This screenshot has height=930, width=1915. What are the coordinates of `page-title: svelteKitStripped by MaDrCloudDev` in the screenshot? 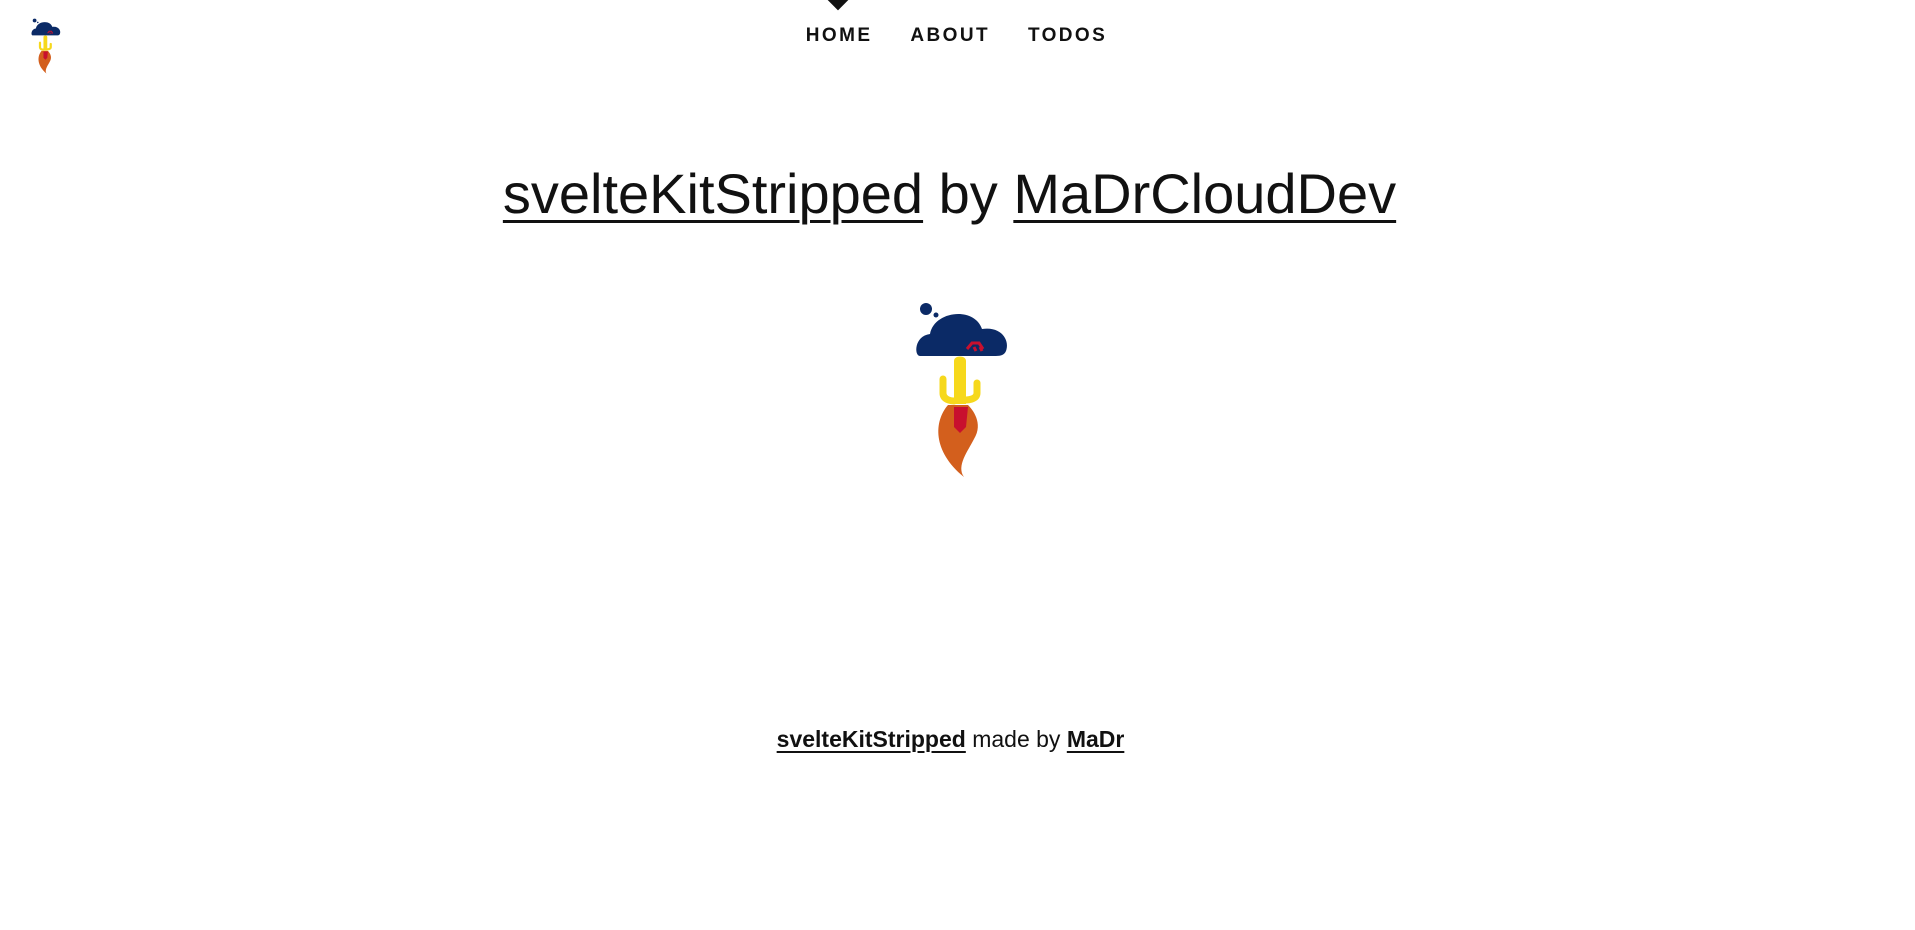 It's located at (953, 194).